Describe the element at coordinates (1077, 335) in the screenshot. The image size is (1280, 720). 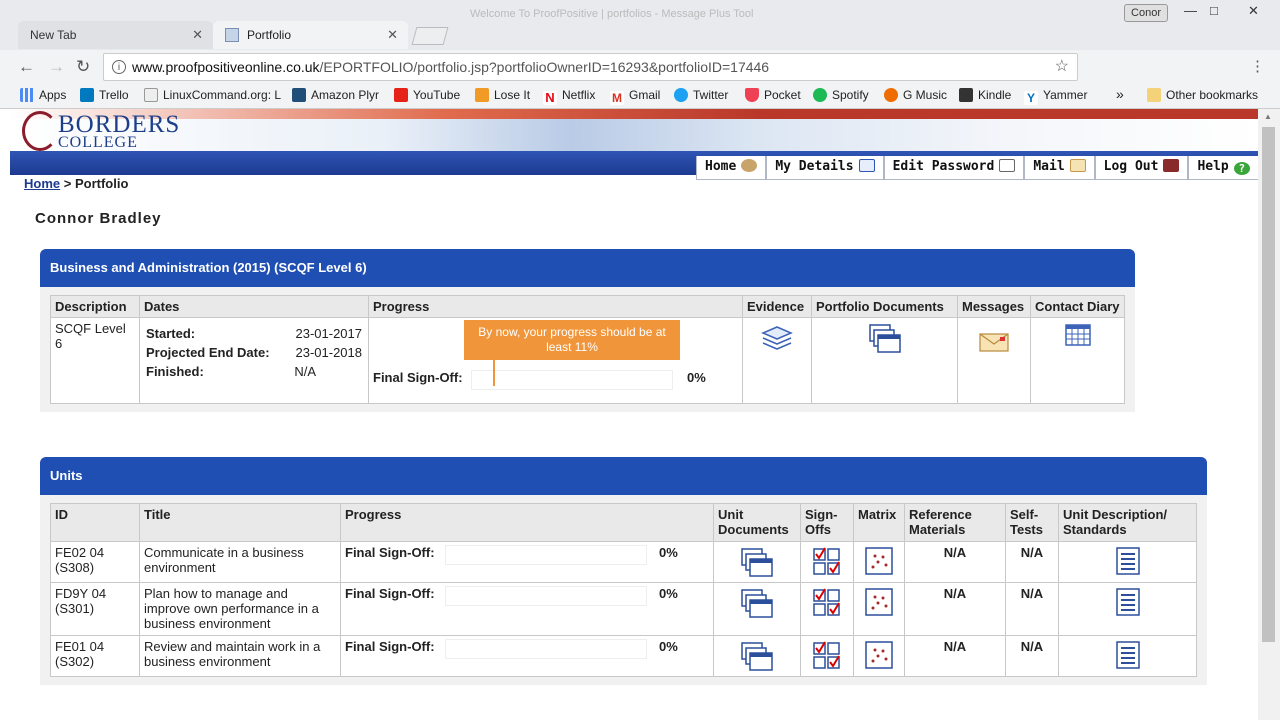
I see `calendar-icon` at that location.